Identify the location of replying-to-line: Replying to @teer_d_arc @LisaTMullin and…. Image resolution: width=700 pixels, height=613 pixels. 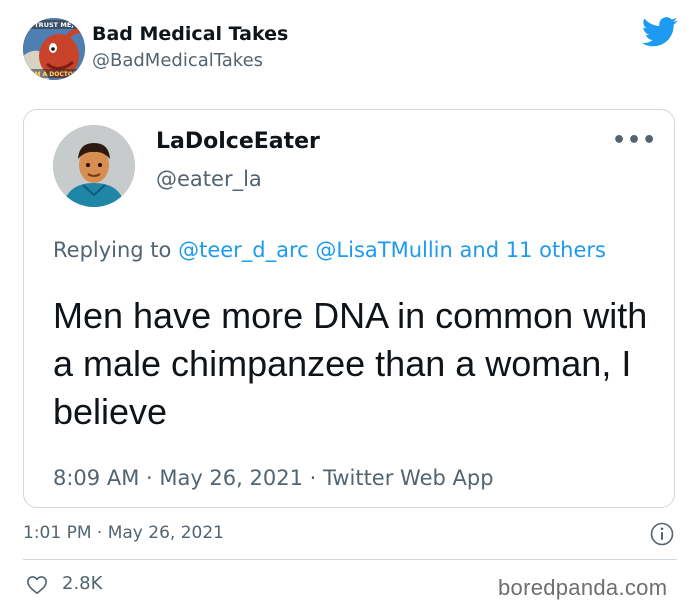
(329, 250).